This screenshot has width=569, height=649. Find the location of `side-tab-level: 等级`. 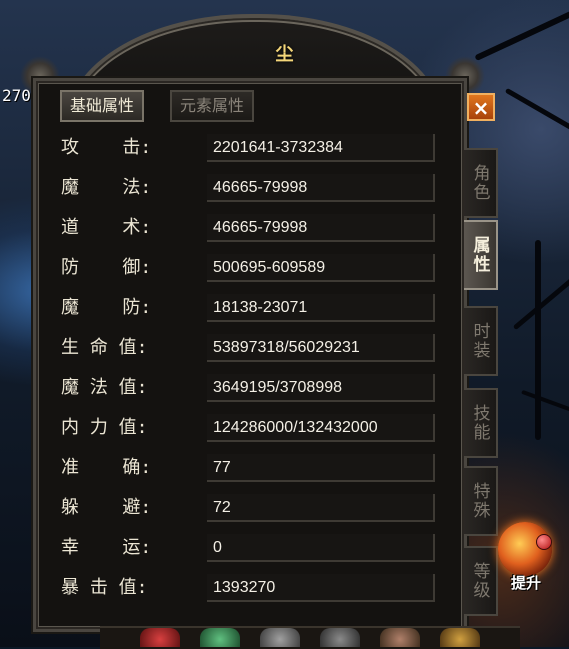

side-tab-level: 等级 is located at coordinates (481, 581).